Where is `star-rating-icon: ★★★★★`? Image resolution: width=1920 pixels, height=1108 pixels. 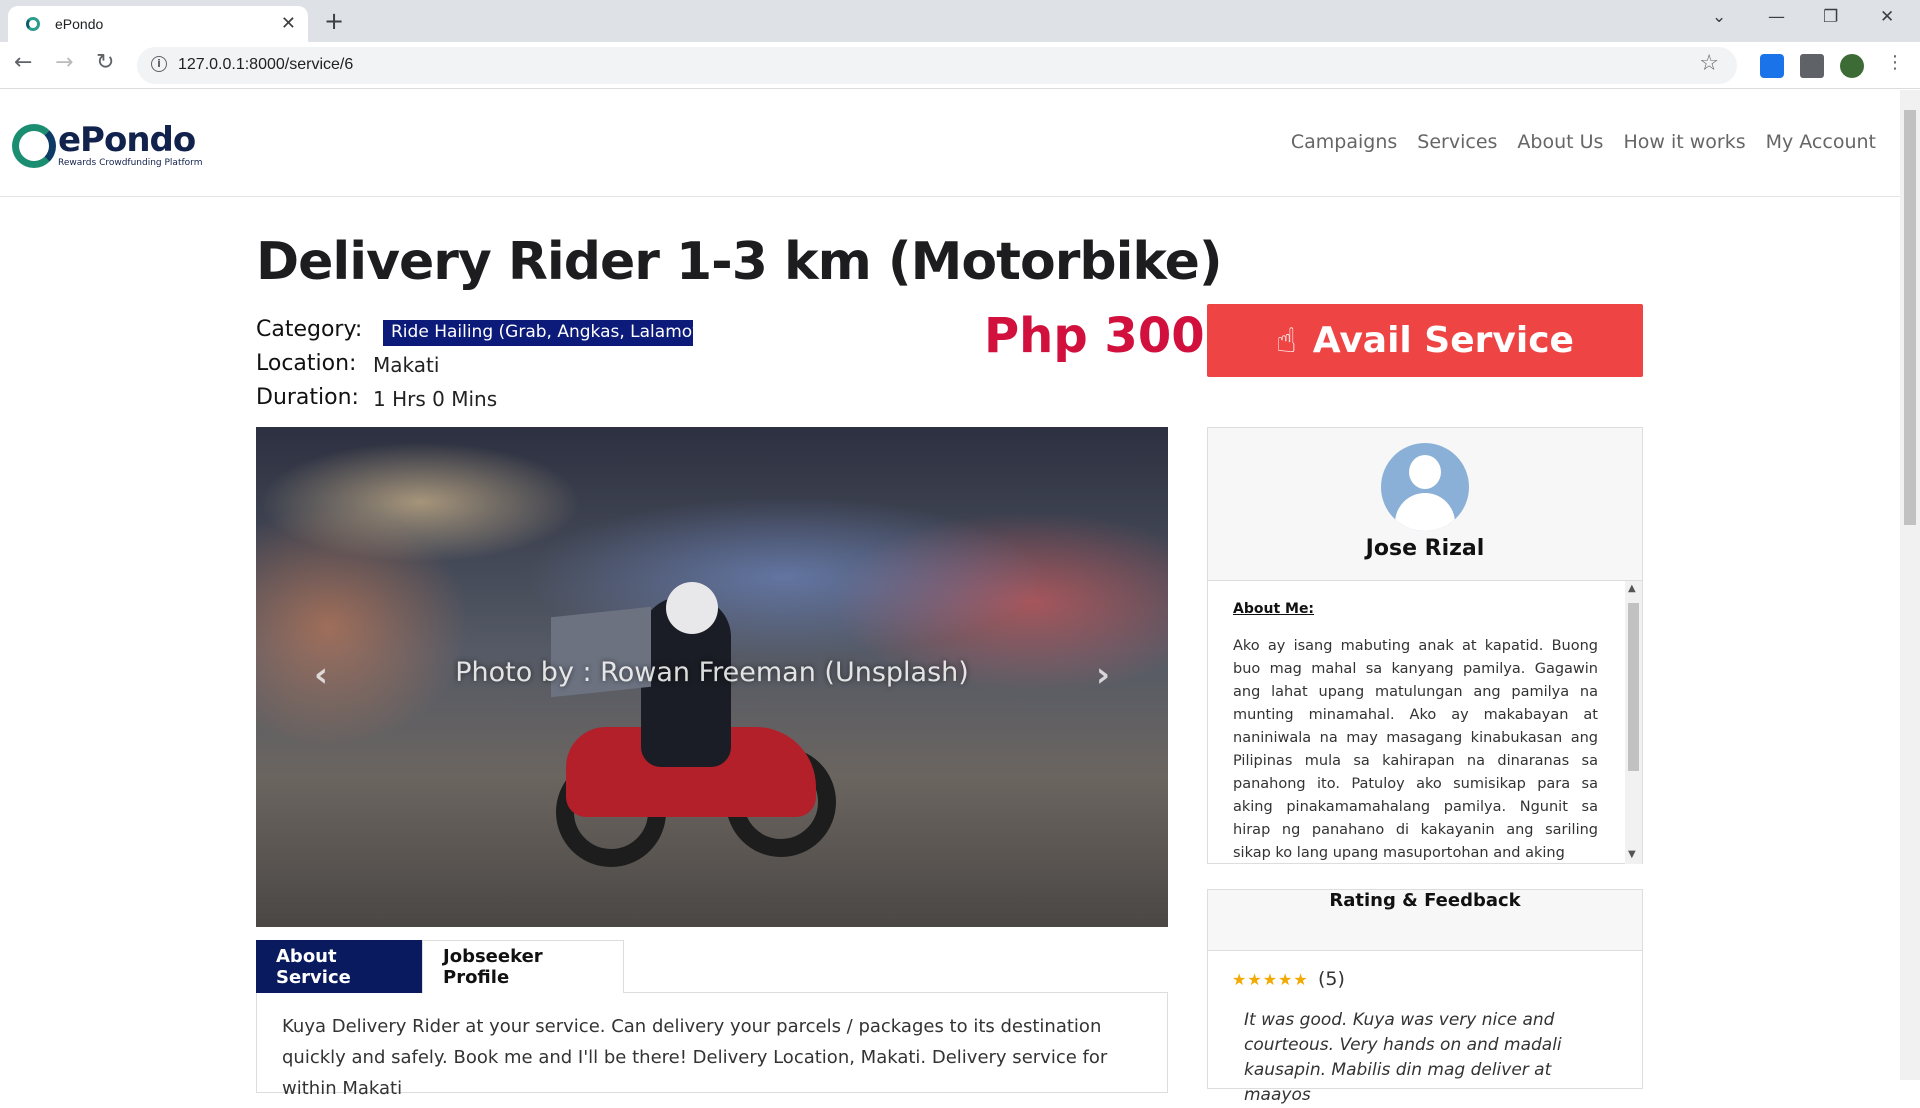 star-rating-icon: ★★★★★ is located at coordinates (1270, 979).